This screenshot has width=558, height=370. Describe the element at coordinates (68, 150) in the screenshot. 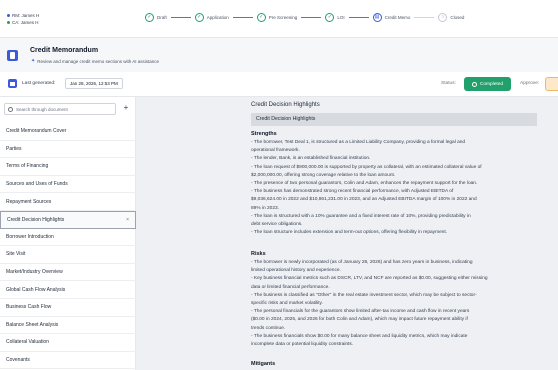

I see `sidebar-item-parties: Parties` at that location.